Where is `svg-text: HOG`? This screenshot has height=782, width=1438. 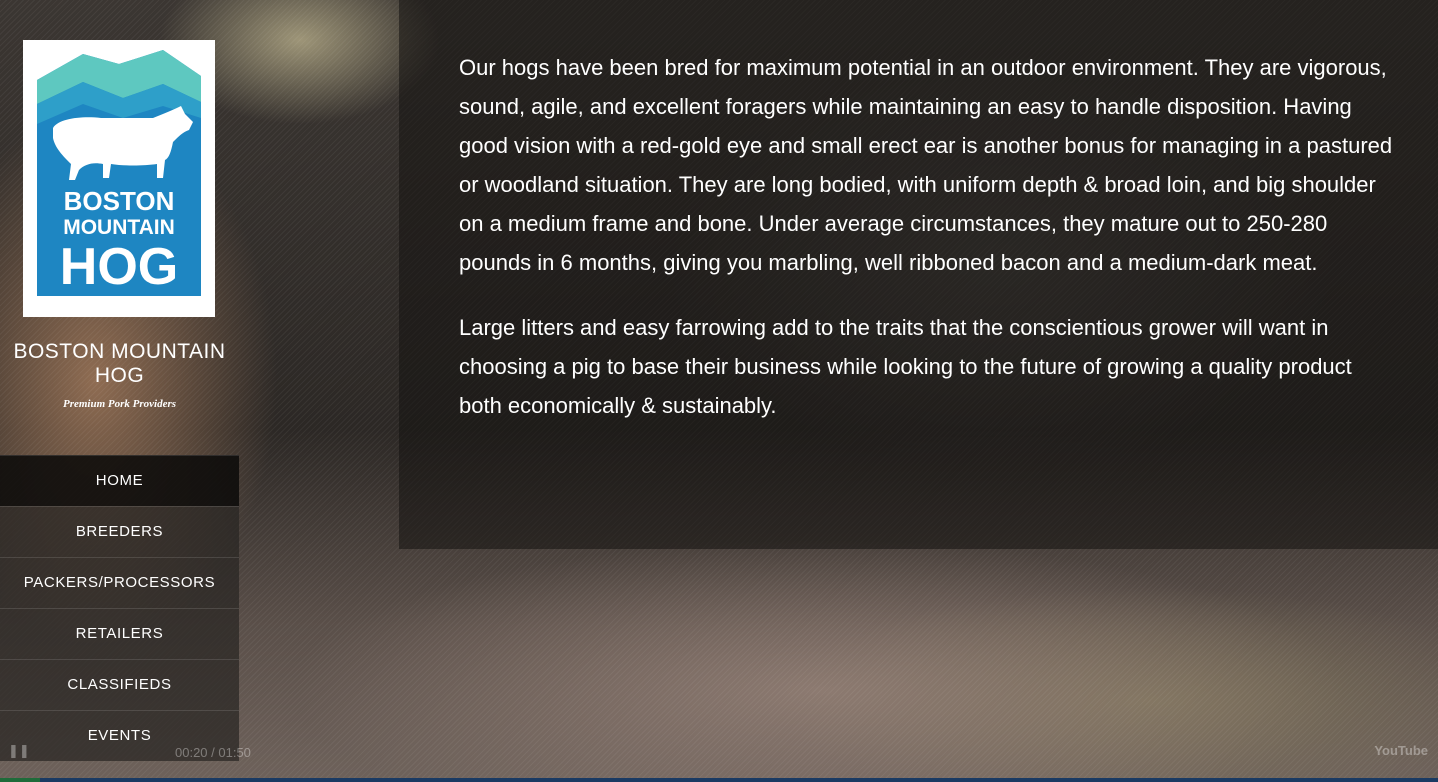 svg-text: HOG is located at coordinates (119, 267).